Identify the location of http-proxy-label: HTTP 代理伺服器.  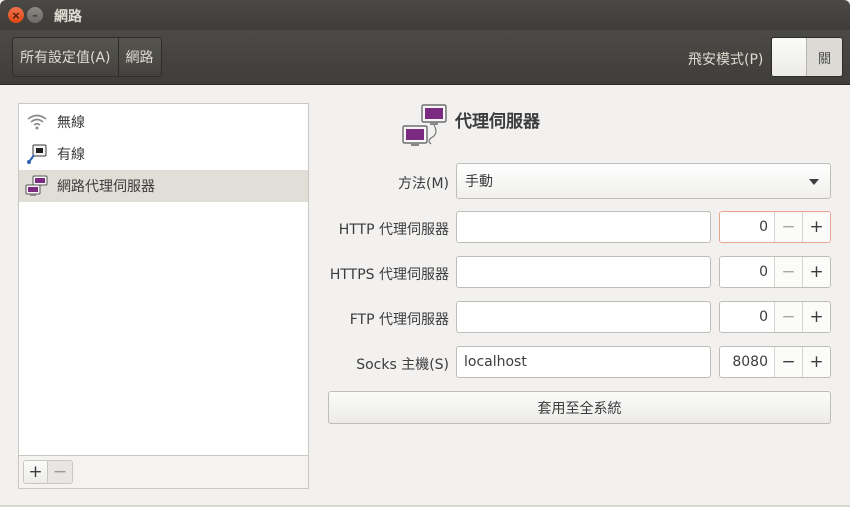
(393, 230).